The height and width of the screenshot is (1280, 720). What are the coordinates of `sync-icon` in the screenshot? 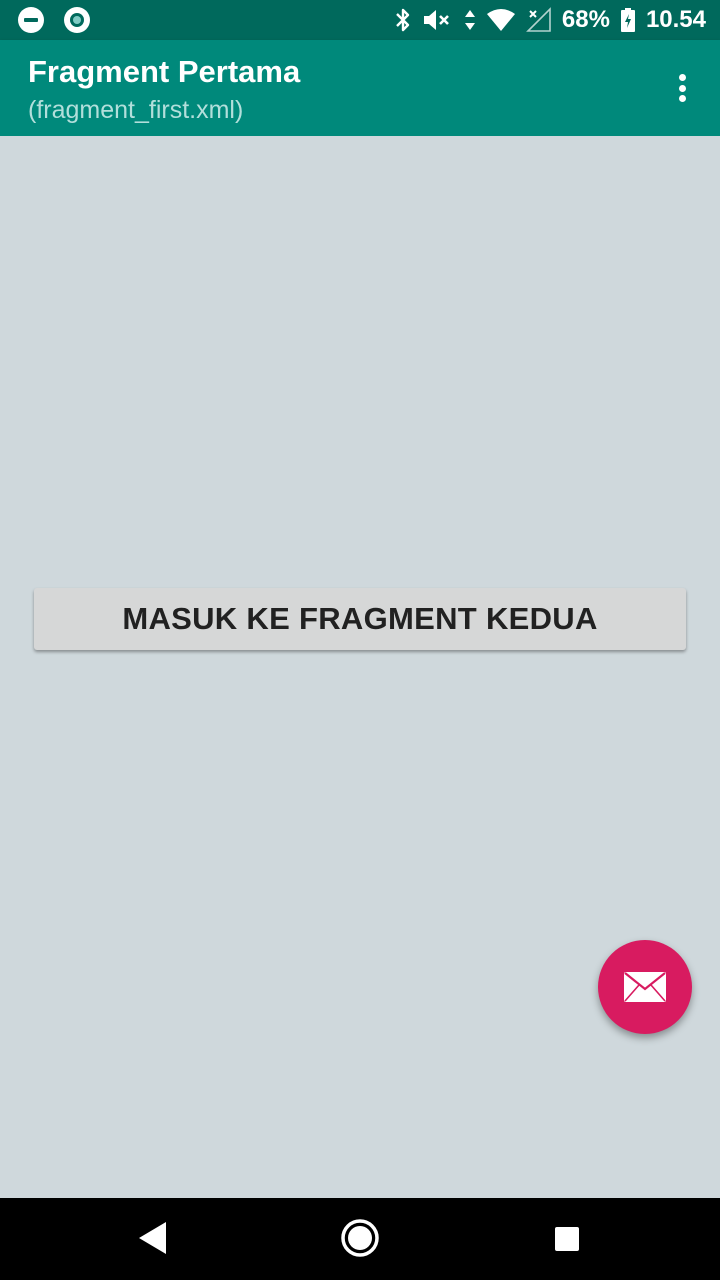 It's located at (77, 20).